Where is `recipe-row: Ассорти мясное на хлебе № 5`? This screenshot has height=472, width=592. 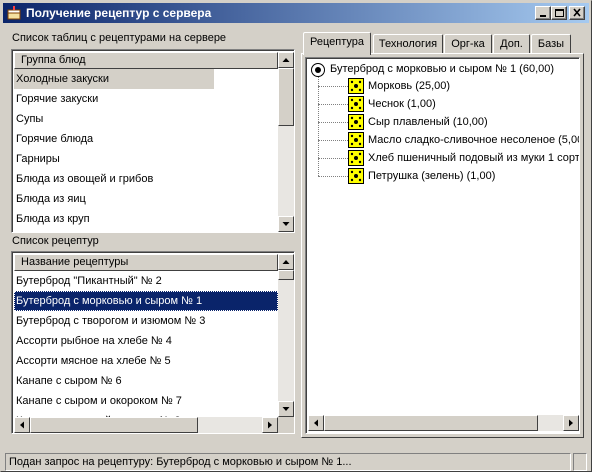 recipe-row: Ассорти мясное на хлебе № 5 is located at coordinates (146, 361).